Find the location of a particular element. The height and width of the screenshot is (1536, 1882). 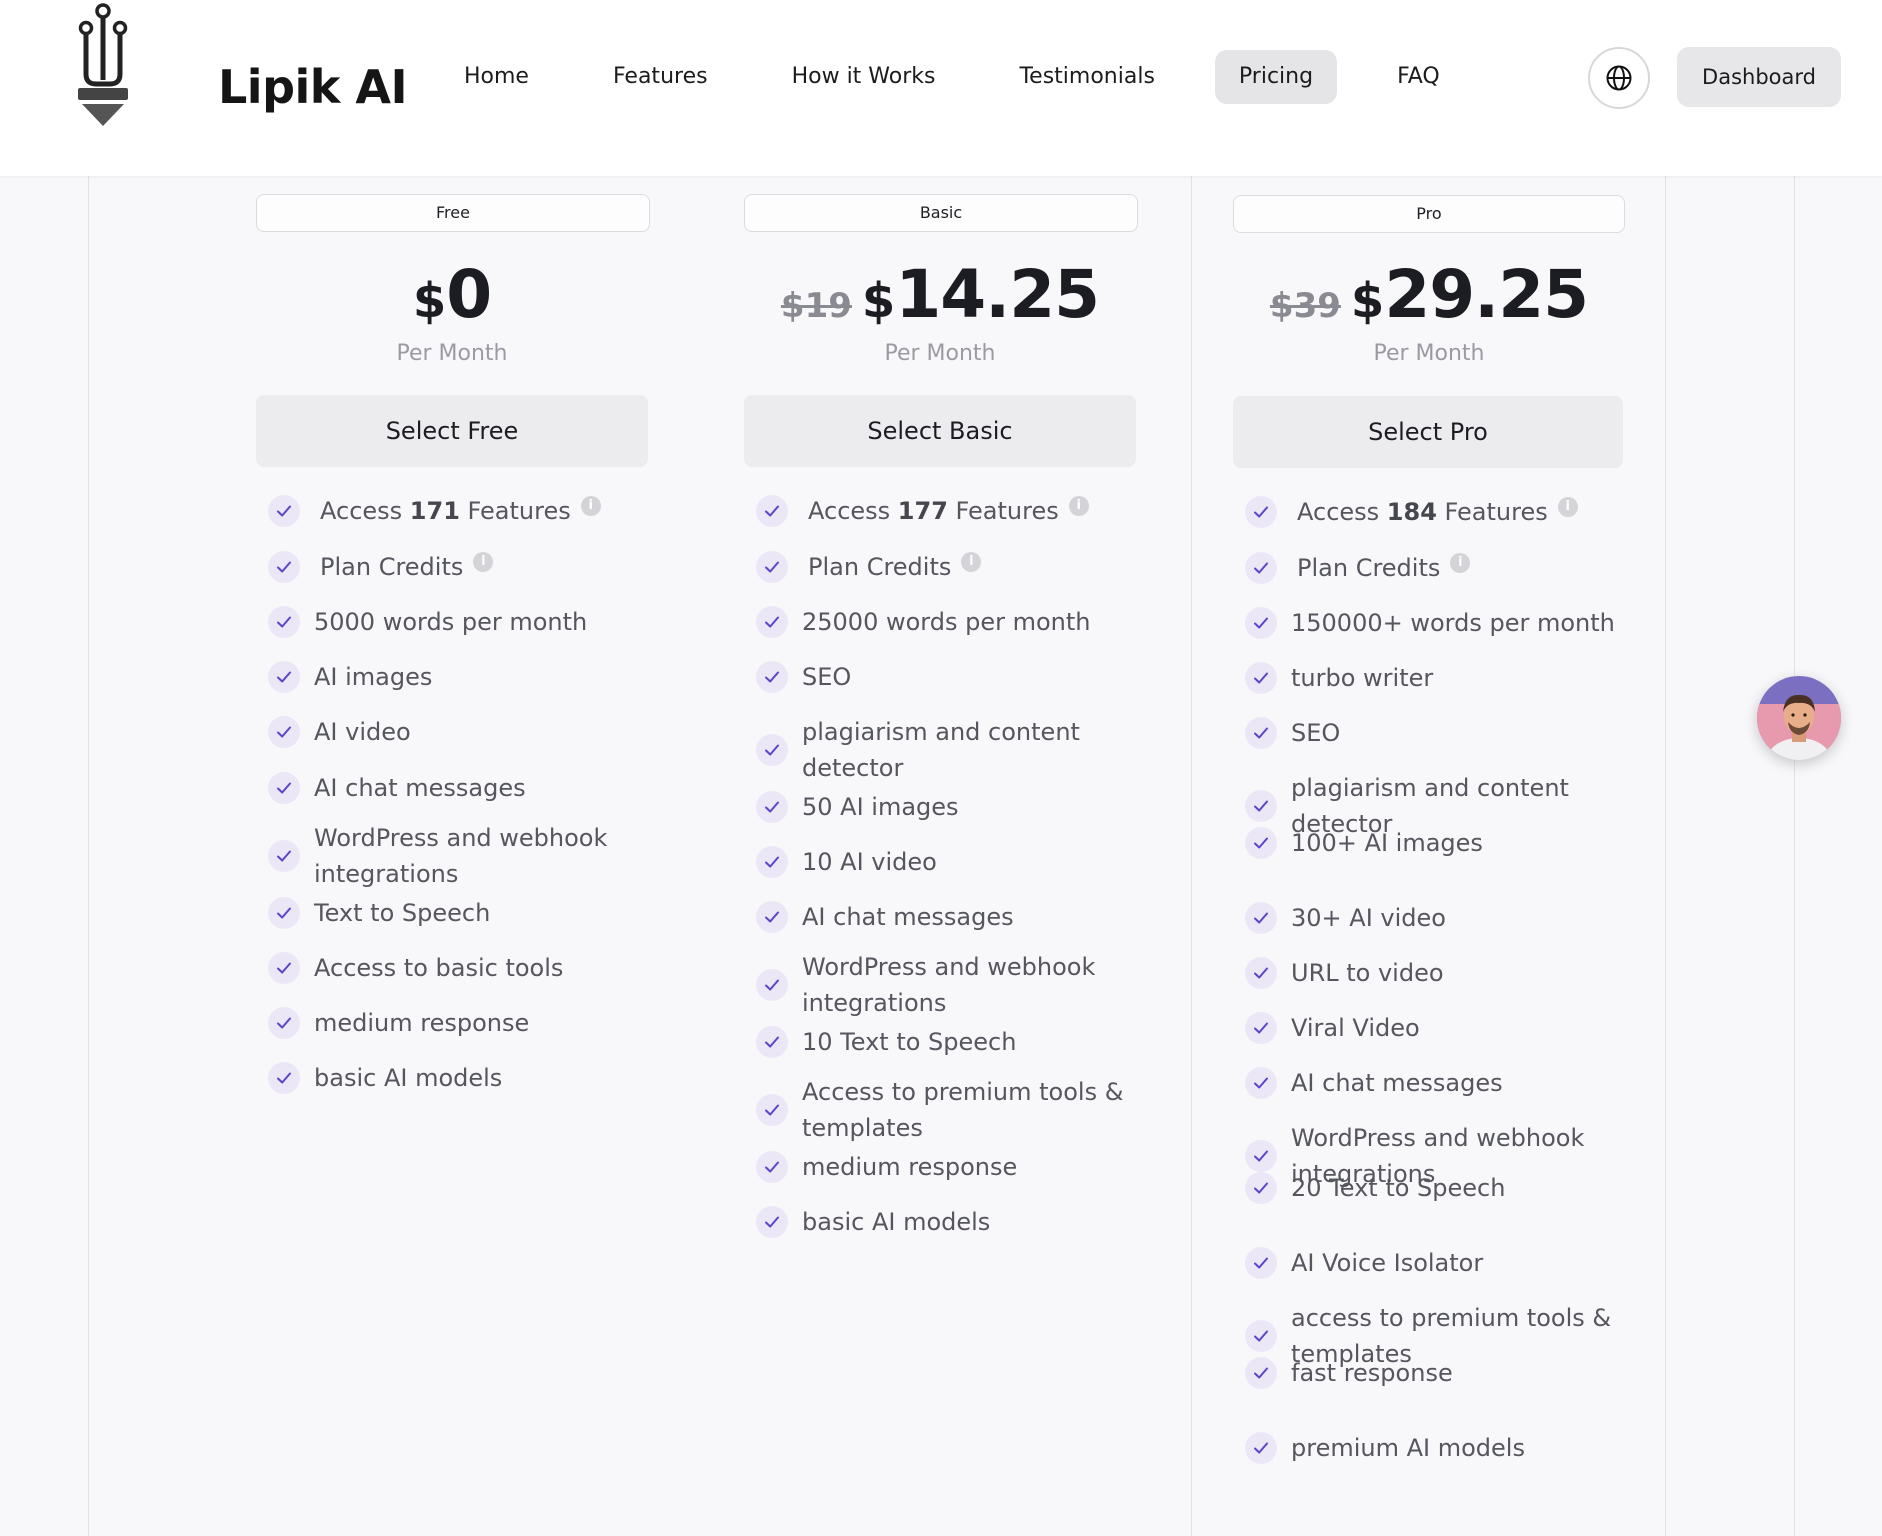

feature-text: WordPress and webhook integrations is located at coordinates (460, 856).